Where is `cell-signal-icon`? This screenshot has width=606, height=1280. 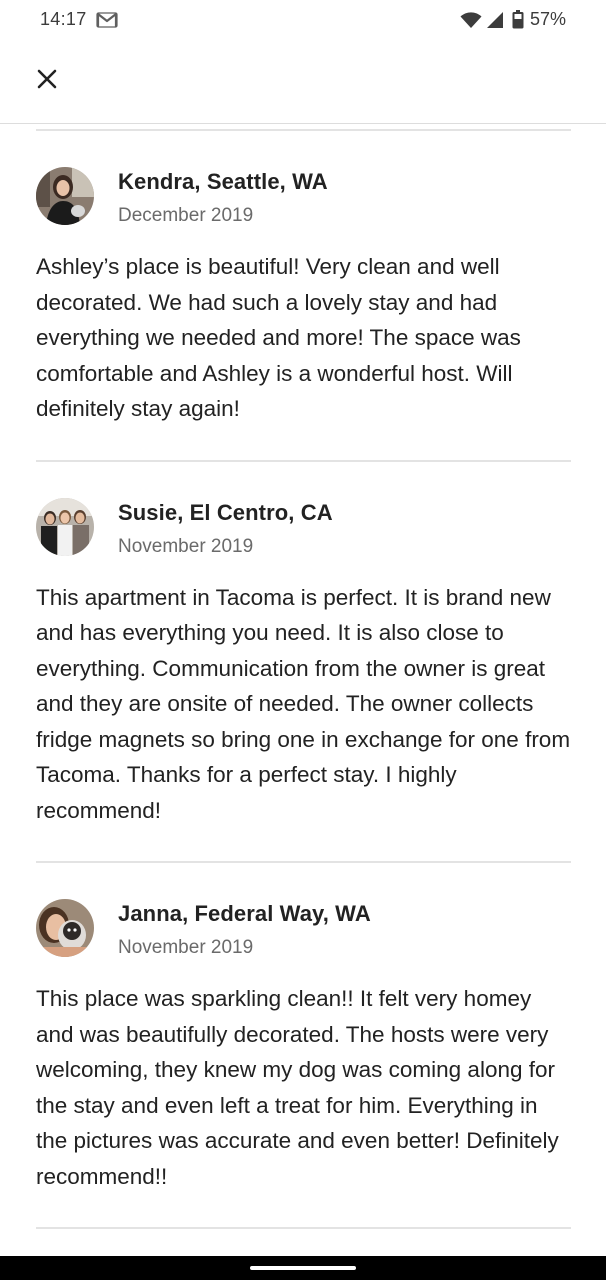
cell-signal-icon is located at coordinates (495, 20).